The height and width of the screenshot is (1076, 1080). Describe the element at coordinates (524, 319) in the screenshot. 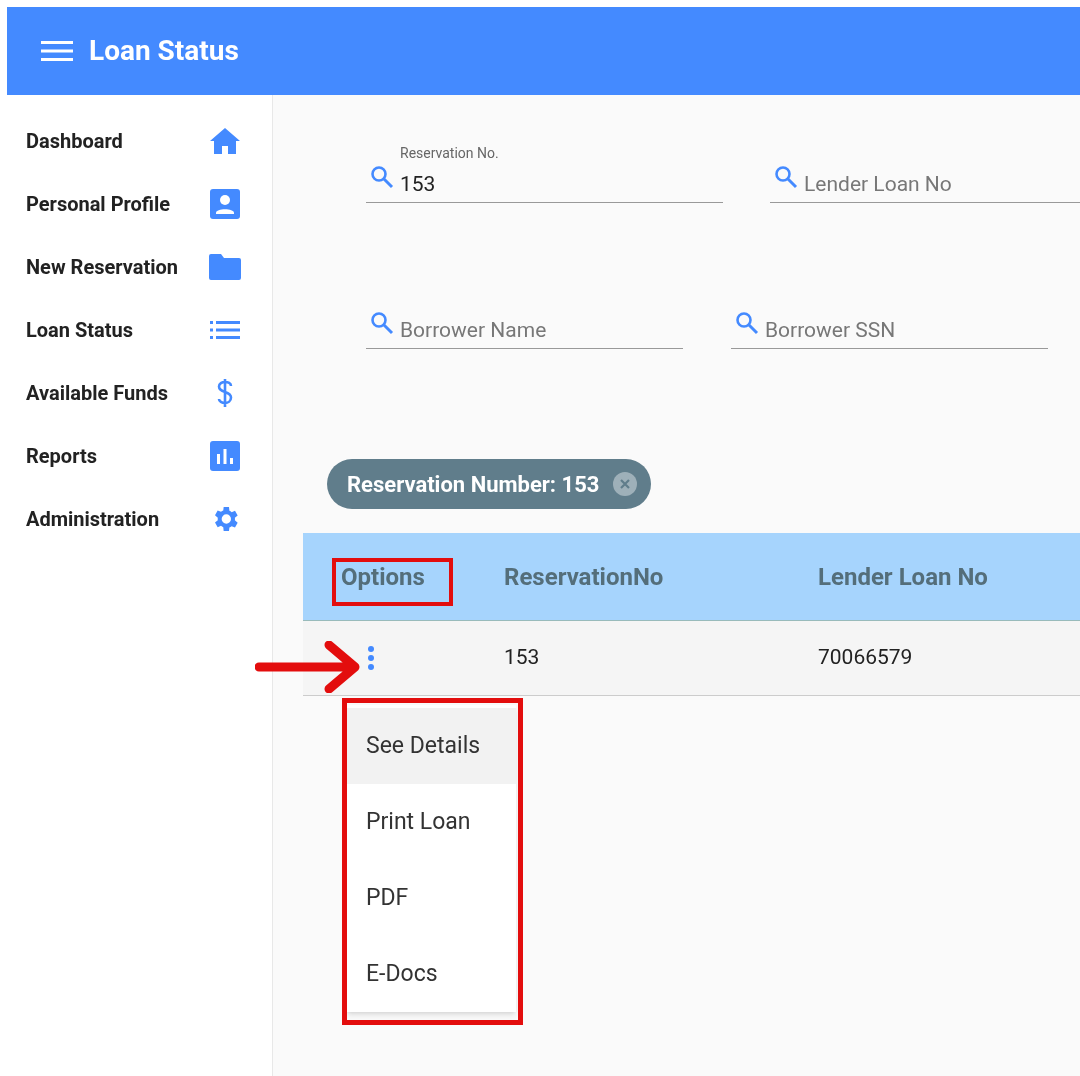

I see `search-field: Borrower Name` at that location.